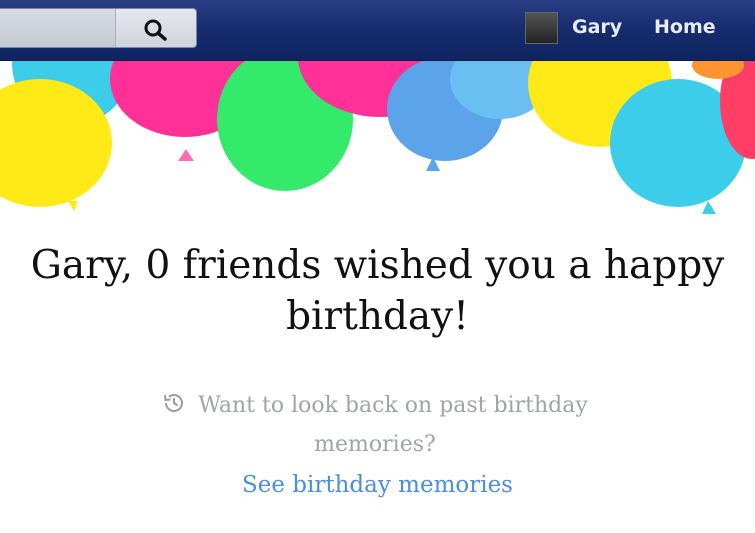 This screenshot has height=533, width=755. I want to click on profile-link: Gary, so click(597, 27).